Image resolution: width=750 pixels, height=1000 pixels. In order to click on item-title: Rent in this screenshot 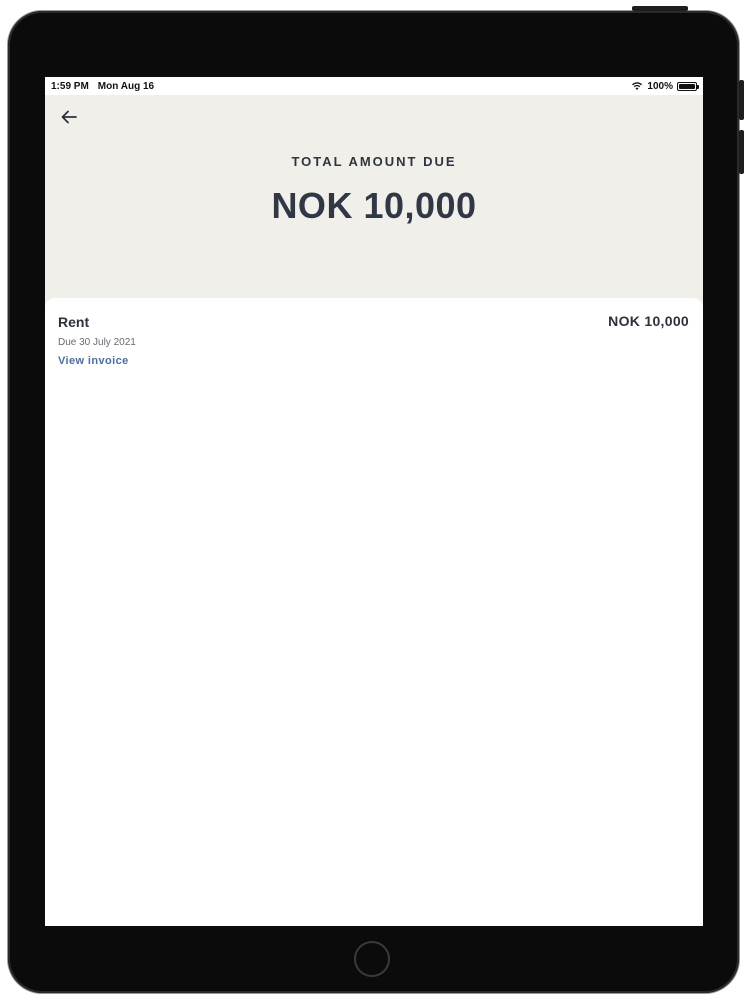, I will do `click(74, 322)`.